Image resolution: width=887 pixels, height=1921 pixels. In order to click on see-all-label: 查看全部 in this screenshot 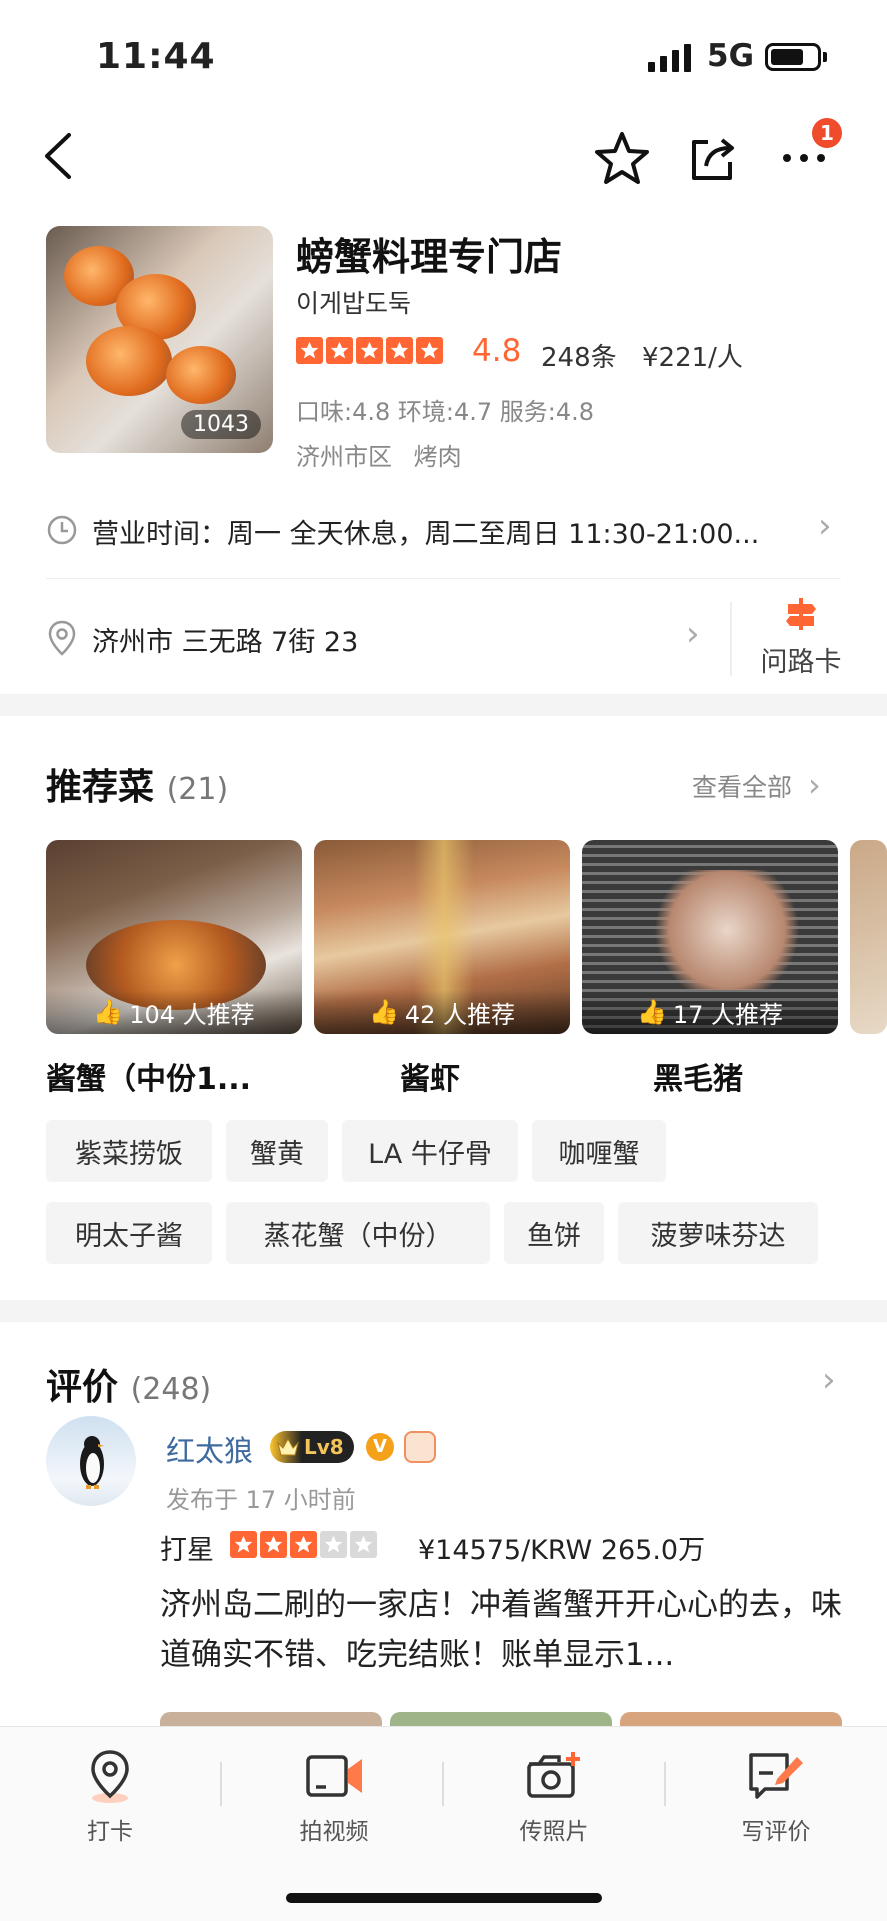, I will do `click(742, 787)`.